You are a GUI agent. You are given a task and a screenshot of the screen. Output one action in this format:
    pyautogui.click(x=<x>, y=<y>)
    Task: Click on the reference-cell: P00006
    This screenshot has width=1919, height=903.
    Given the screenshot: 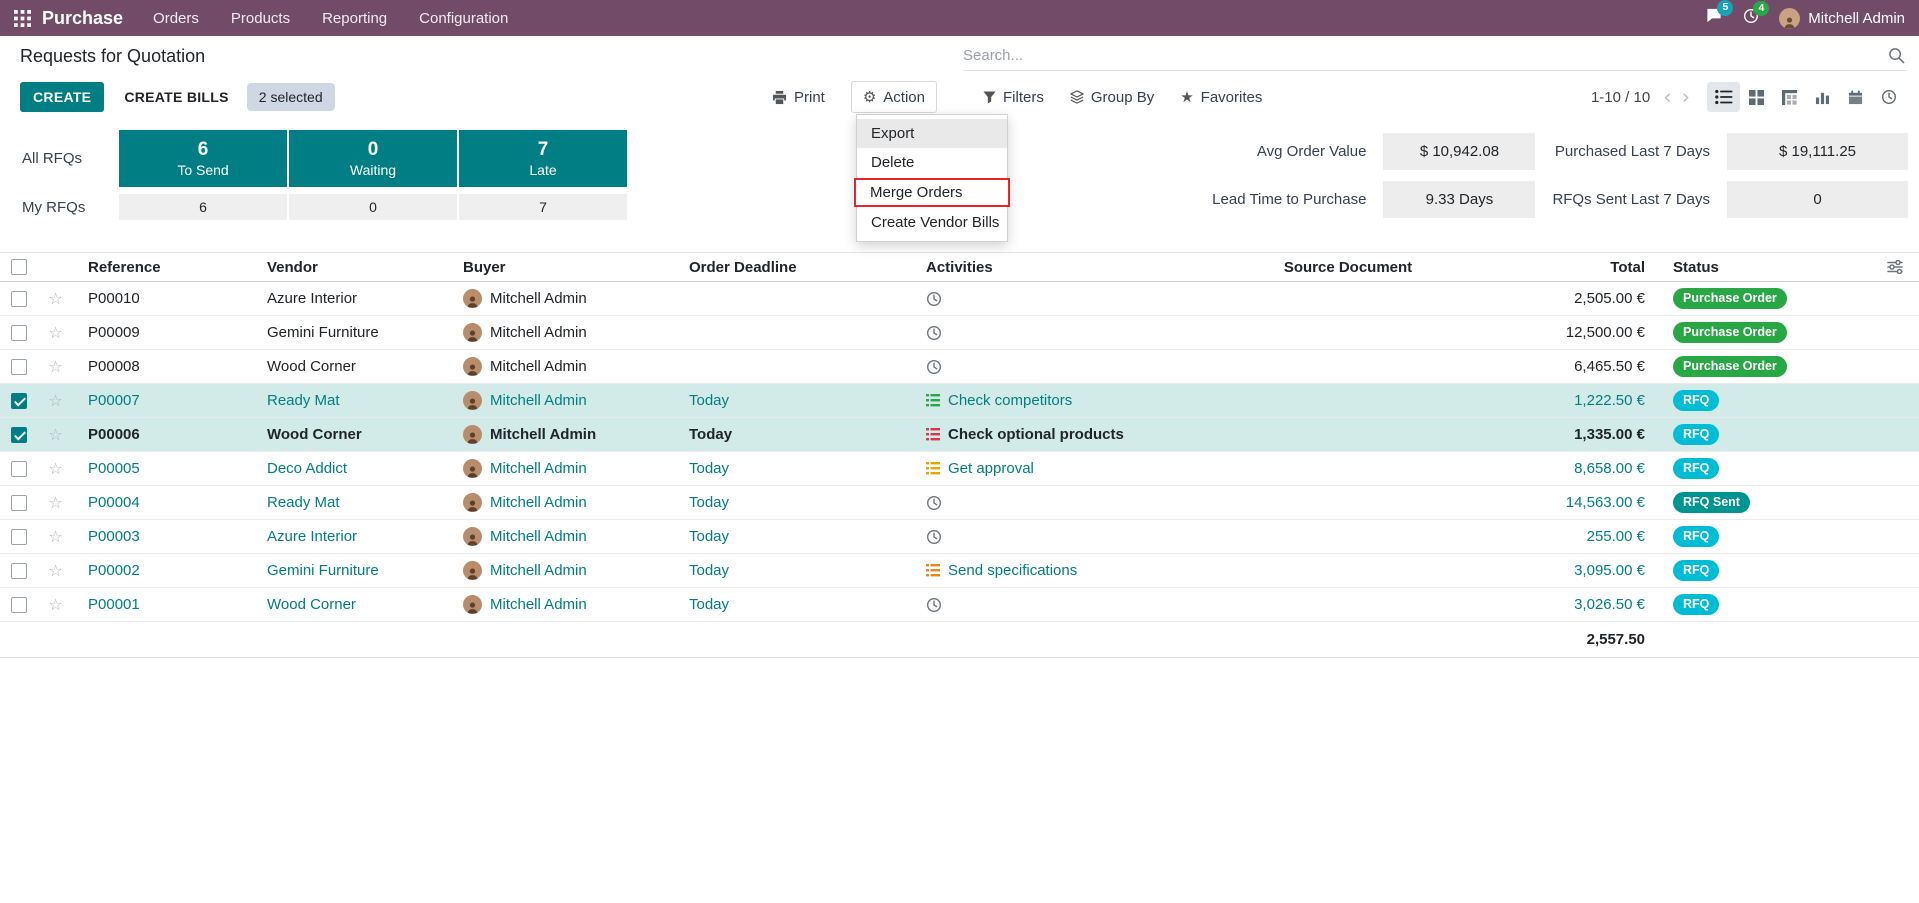 What is the action you would take?
    pyautogui.click(x=163, y=434)
    